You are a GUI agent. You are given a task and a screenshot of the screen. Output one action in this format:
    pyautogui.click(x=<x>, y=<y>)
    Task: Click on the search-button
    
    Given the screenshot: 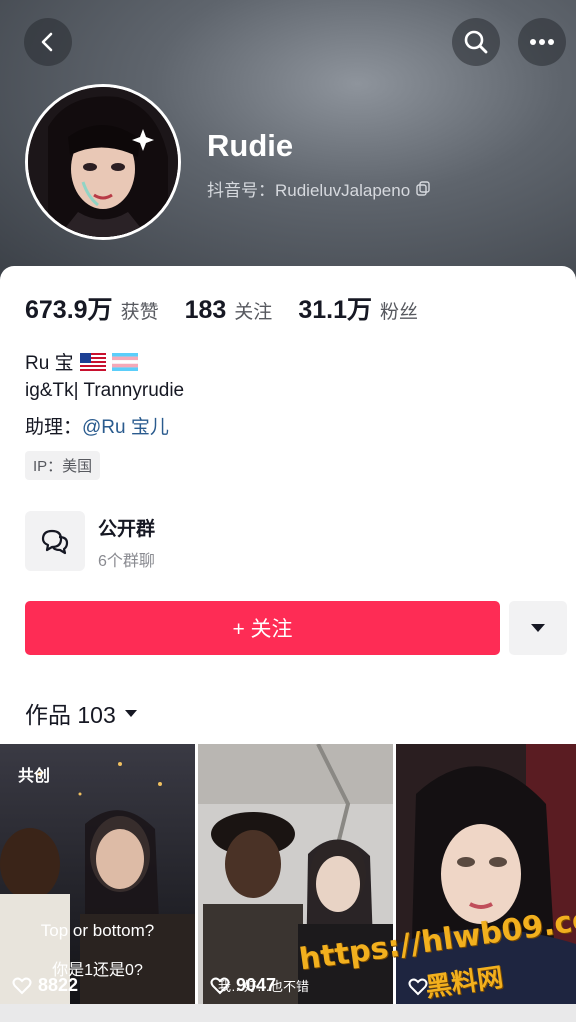 What is the action you would take?
    pyautogui.click(x=476, y=42)
    